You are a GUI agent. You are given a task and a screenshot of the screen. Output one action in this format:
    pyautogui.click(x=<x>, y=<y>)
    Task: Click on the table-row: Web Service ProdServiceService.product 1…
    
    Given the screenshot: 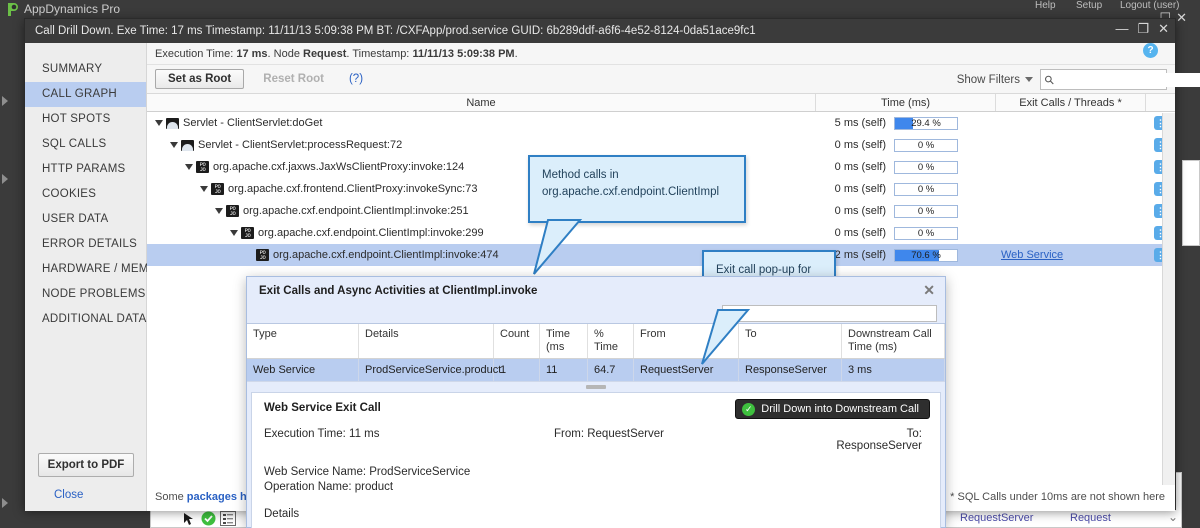 What is the action you would take?
    pyautogui.click(x=596, y=370)
    